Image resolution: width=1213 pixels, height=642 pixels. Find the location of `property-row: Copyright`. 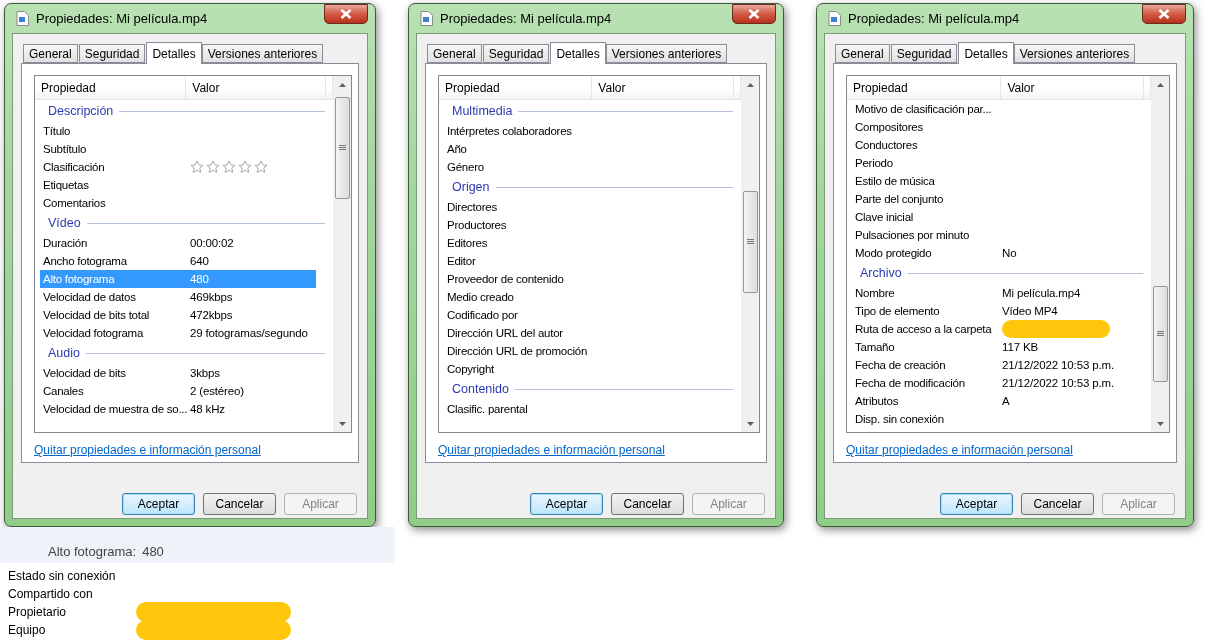

property-row: Copyright is located at coordinates (582, 369).